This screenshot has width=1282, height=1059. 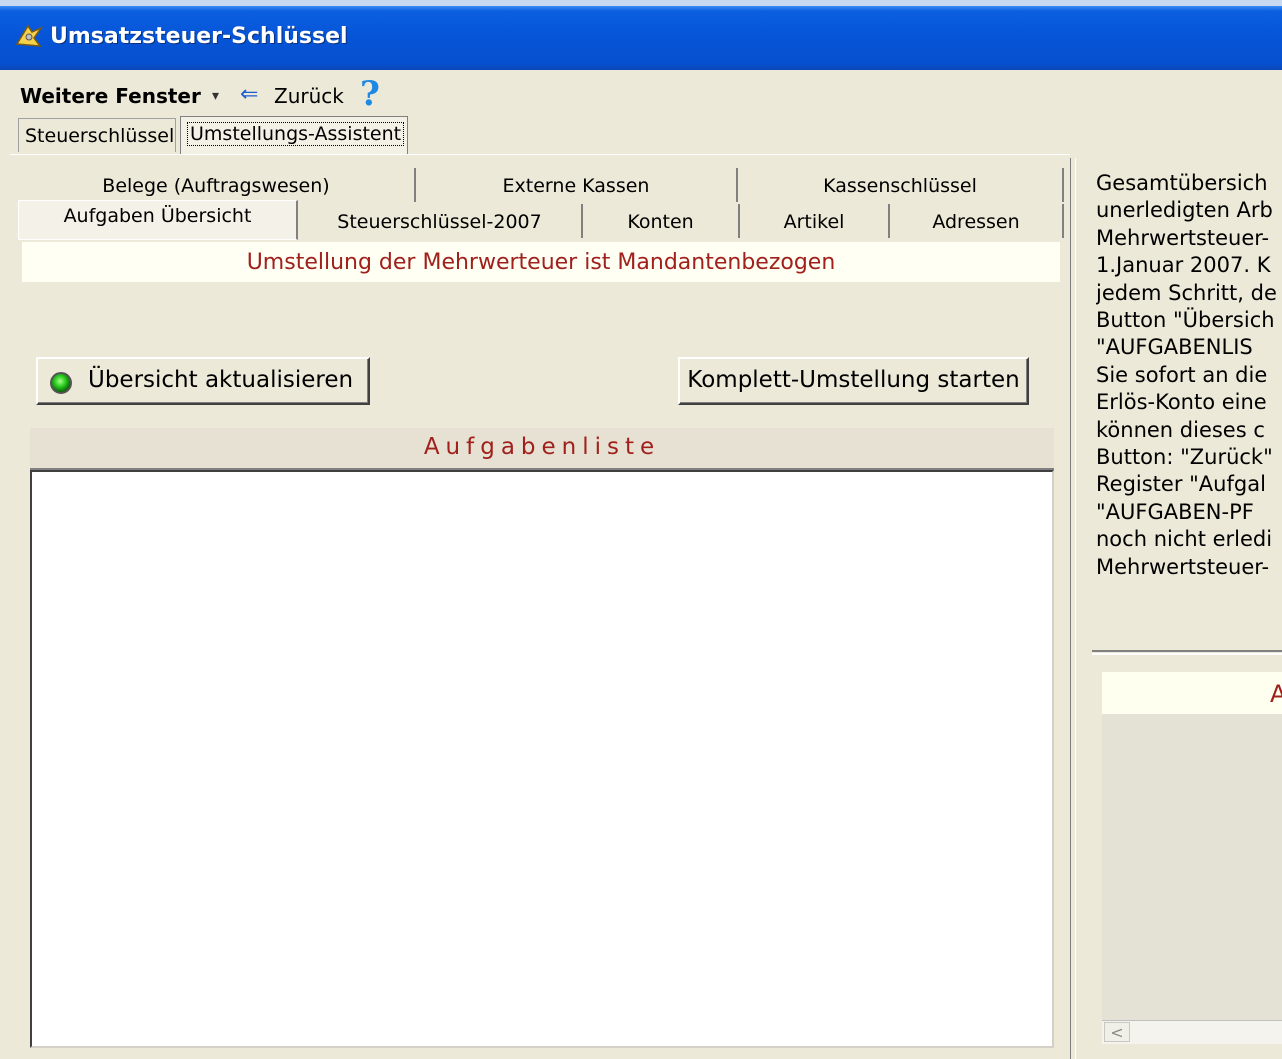 What do you see at coordinates (249, 94) in the screenshot?
I see `back-arrow-icon: ⇐` at bounding box center [249, 94].